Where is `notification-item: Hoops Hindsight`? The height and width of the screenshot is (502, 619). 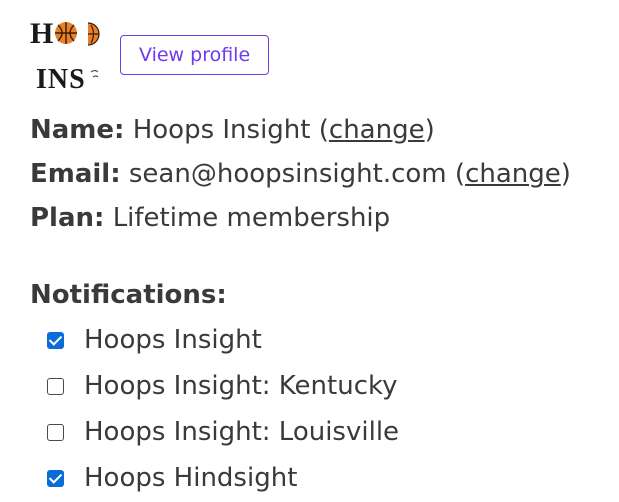 notification-item: Hoops Hindsight is located at coordinates (223, 478).